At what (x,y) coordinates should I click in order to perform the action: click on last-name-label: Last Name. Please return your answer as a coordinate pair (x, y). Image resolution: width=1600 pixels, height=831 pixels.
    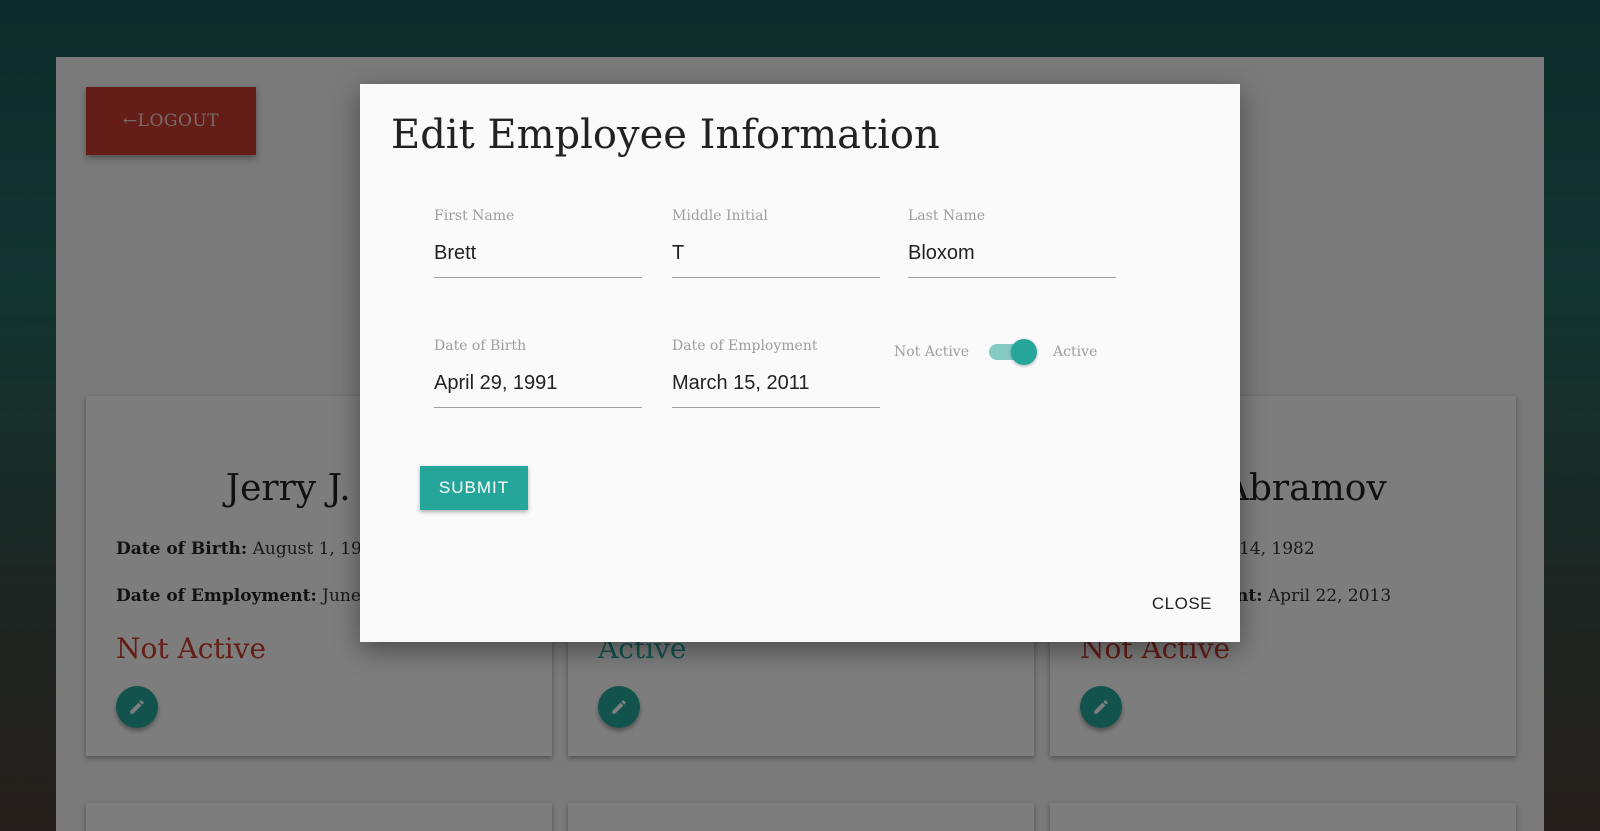
    Looking at the image, I should click on (947, 216).